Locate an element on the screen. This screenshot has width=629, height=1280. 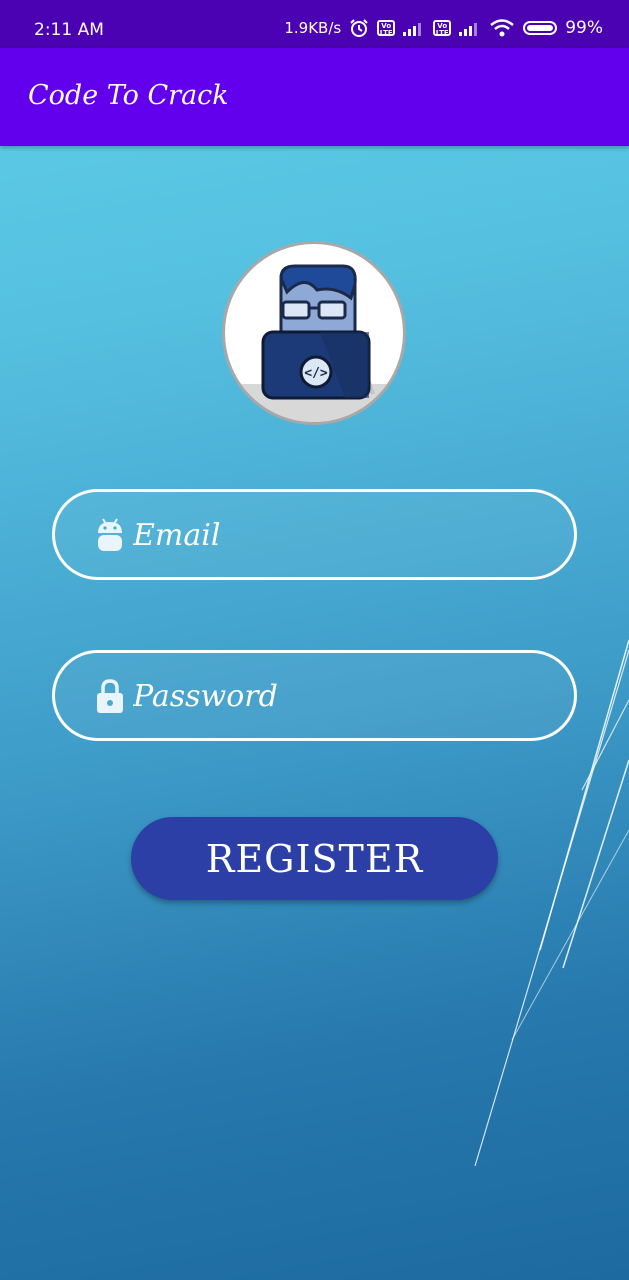
battery-icon is located at coordinates (540, 28).